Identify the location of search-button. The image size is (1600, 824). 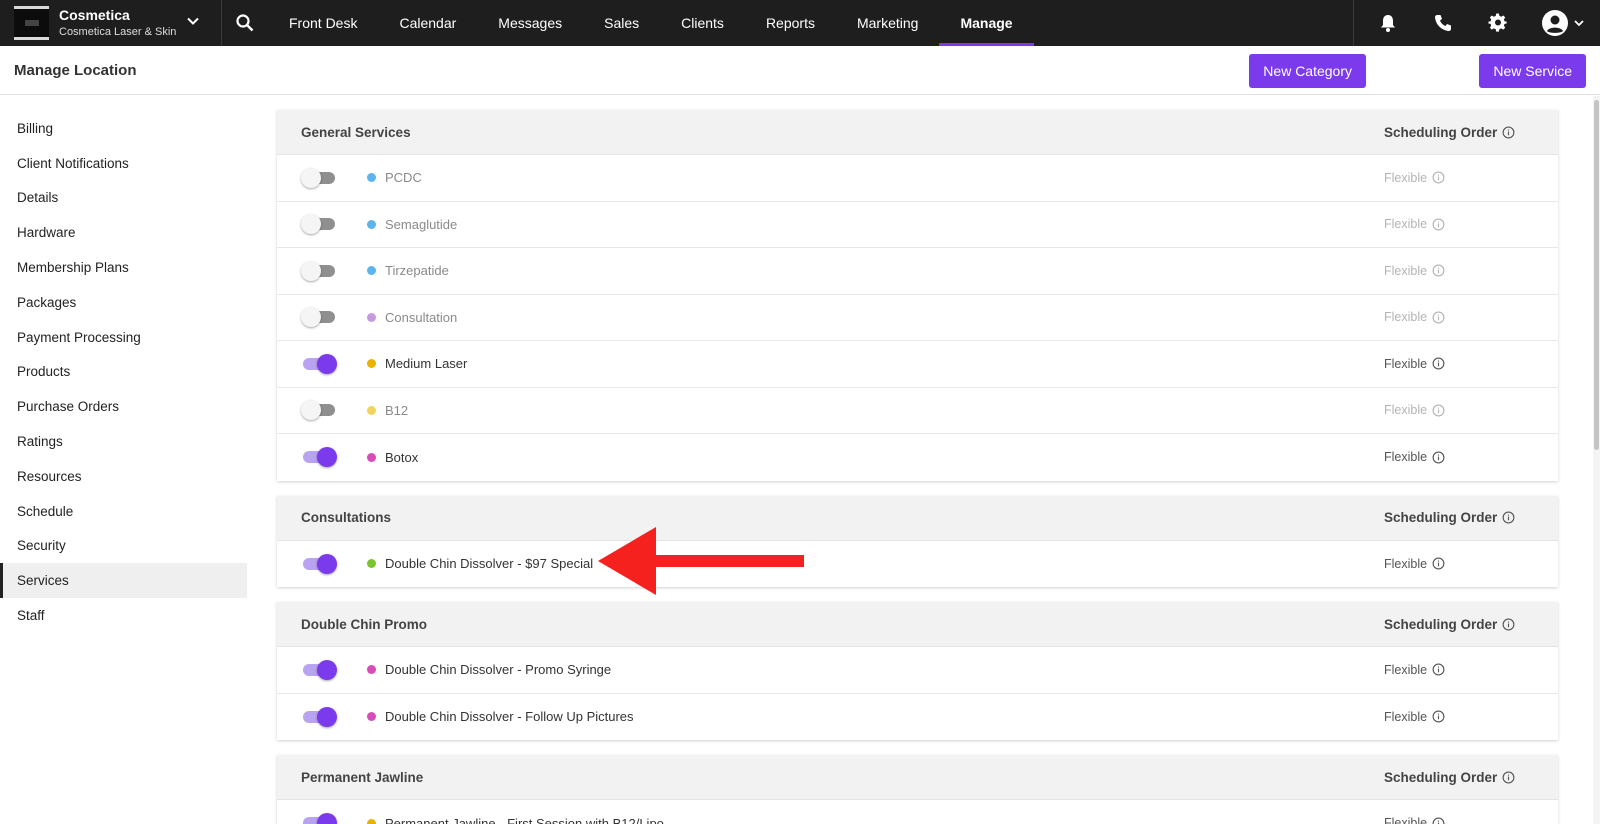
(245, 23).